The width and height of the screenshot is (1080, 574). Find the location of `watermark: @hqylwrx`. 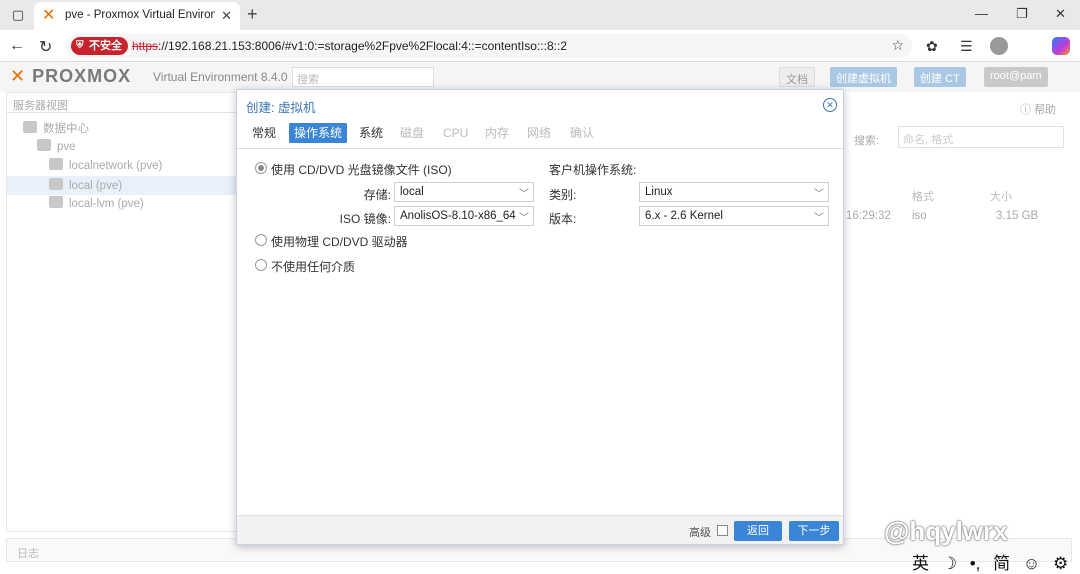

watermark: @hqylwrx is located at coordinates (946, 531).